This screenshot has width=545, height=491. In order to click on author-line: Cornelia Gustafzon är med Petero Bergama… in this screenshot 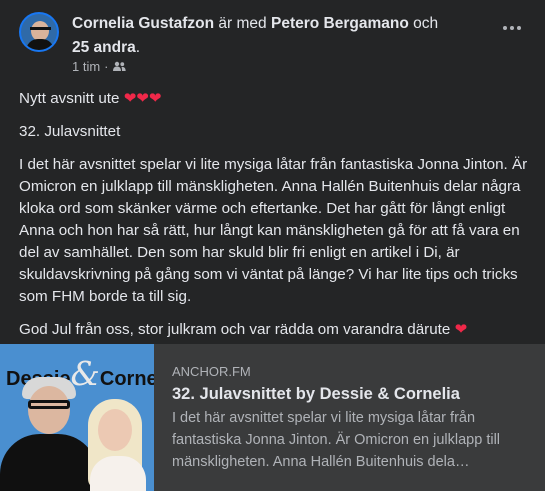, I will do `click(282, 36)`.